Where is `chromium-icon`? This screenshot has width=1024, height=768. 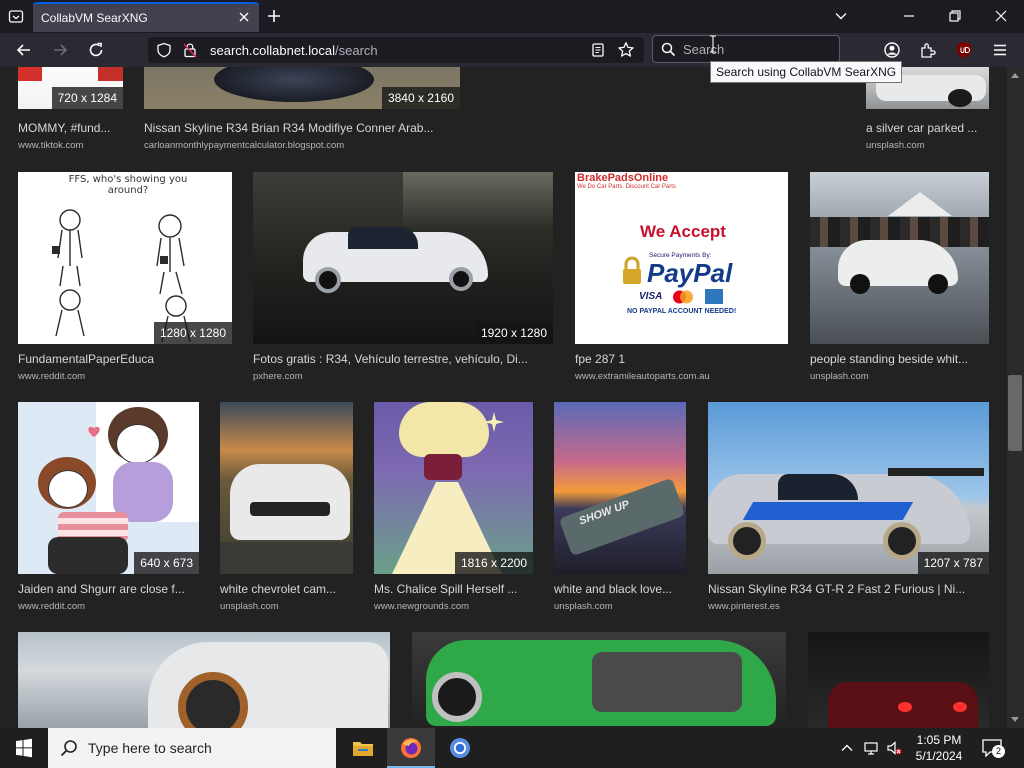
chromium-icon is located at coordinates (460, 748).